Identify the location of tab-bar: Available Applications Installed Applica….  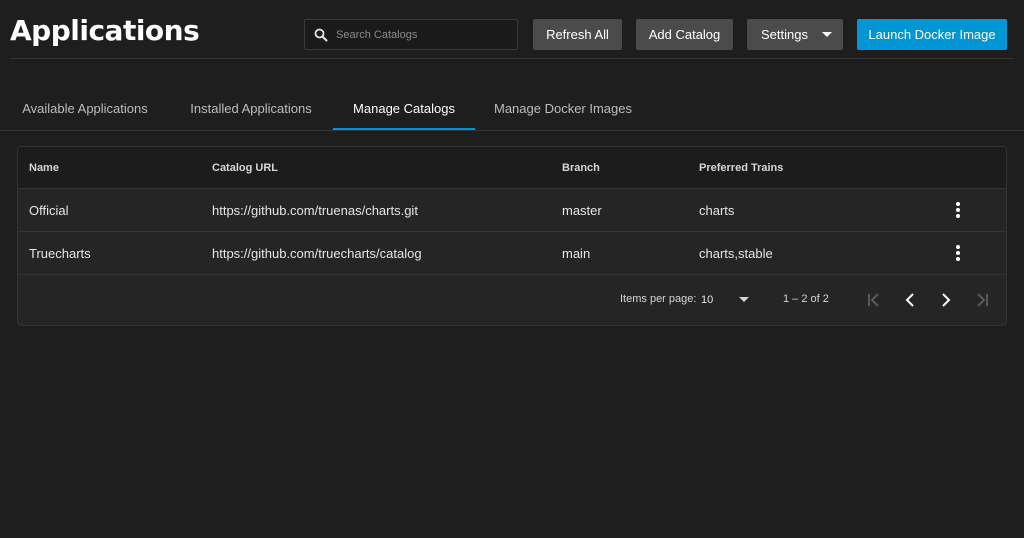
(512, 108).